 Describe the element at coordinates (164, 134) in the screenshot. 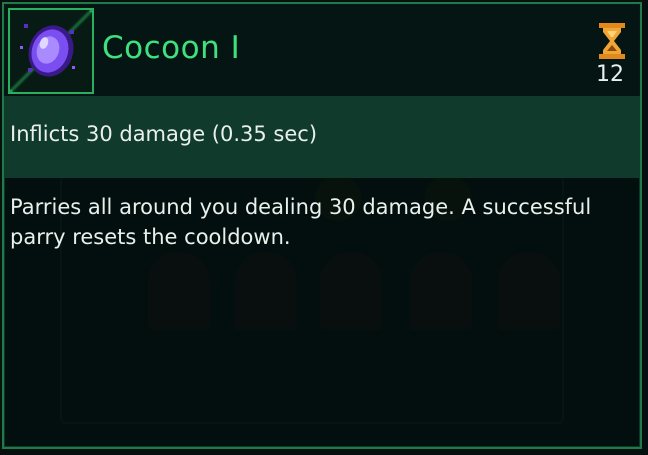

I see `damage-info: Inflicts 30 damage (0.35 sec)` at that location.